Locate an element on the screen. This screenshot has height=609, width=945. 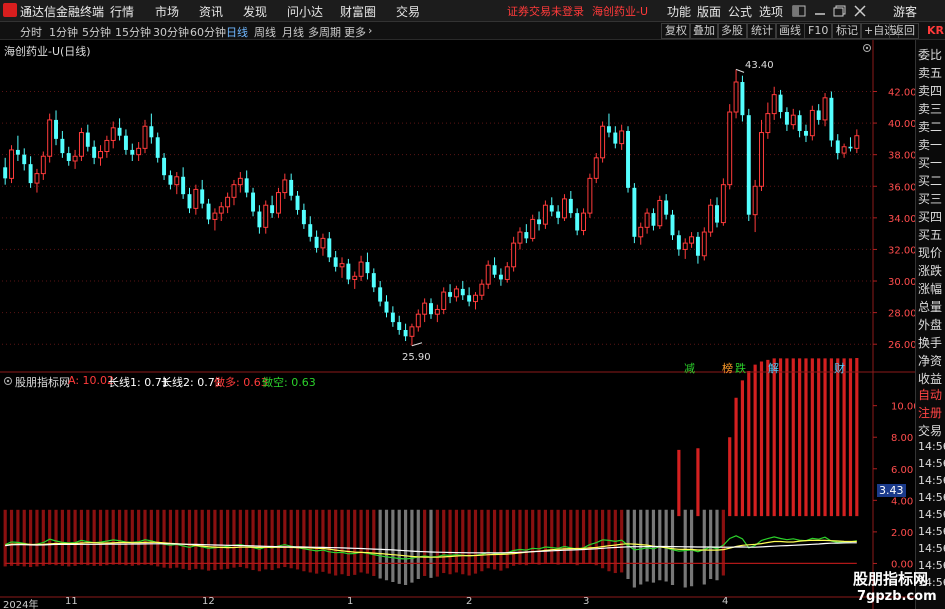
period-30min: 30分钟 is located at coordinates (171, 32).